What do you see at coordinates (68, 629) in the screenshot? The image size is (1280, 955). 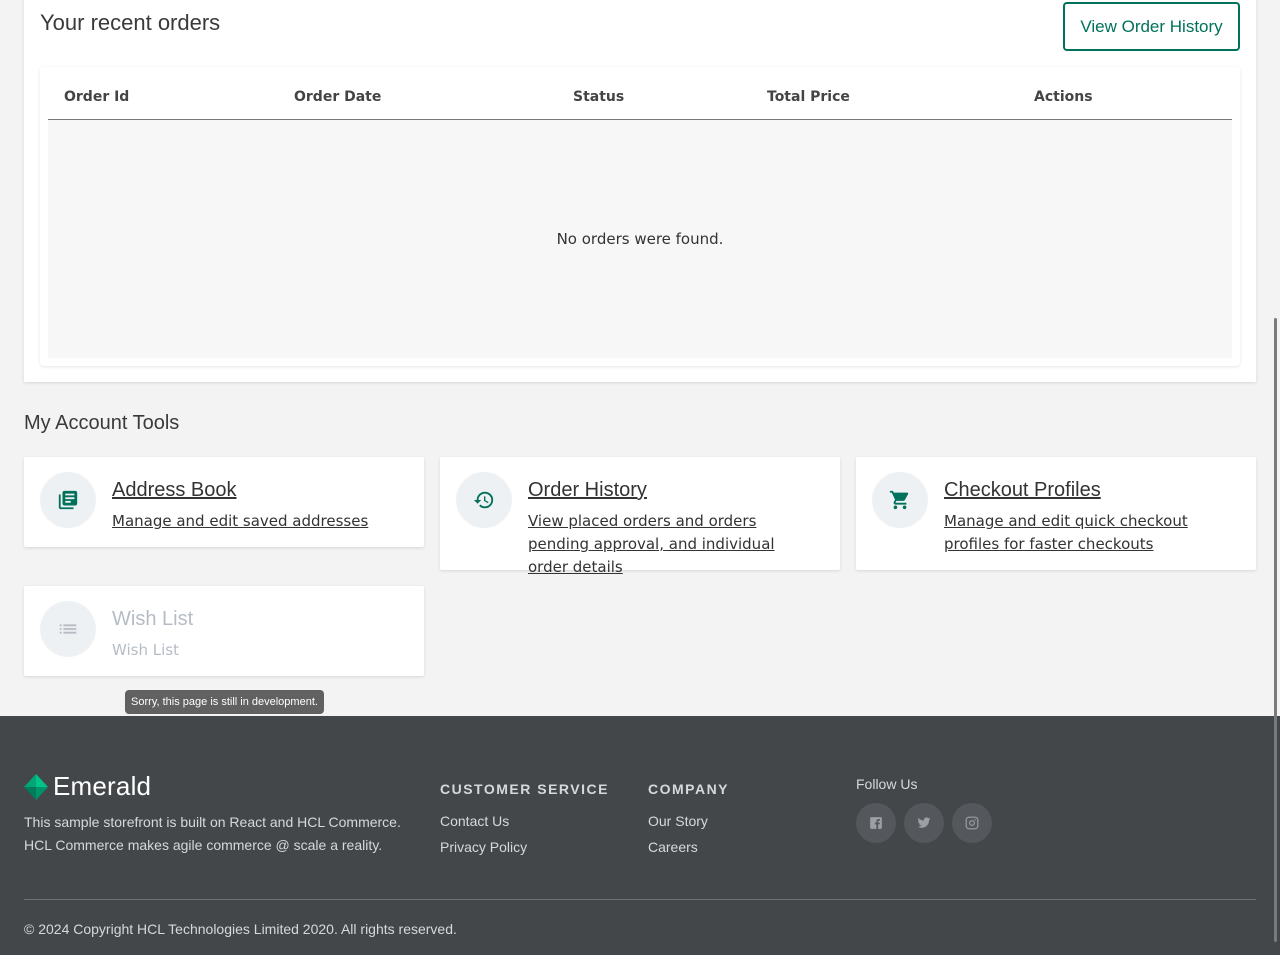 I see `list-icon` at bounding box center [68, 629].